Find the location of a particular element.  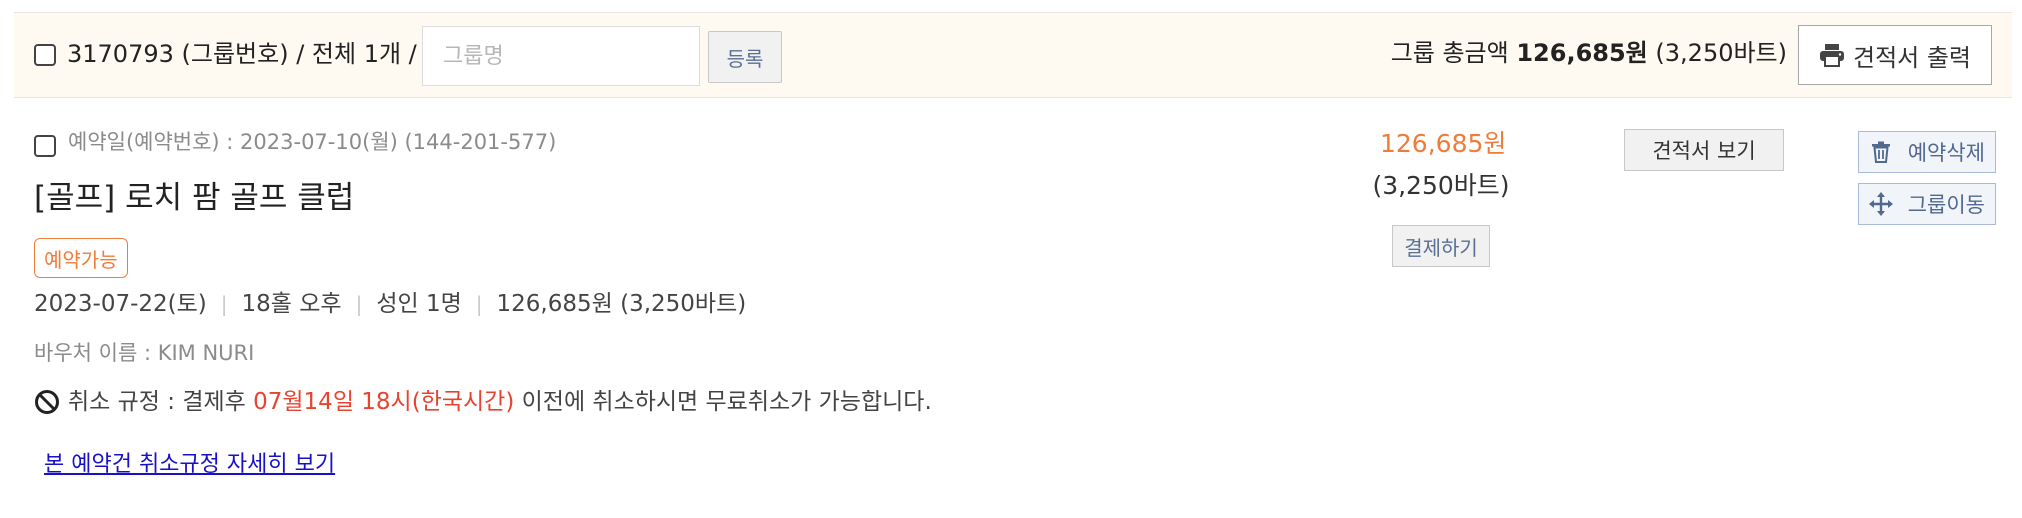

printer-icon is located at coordinates (1831, 55).